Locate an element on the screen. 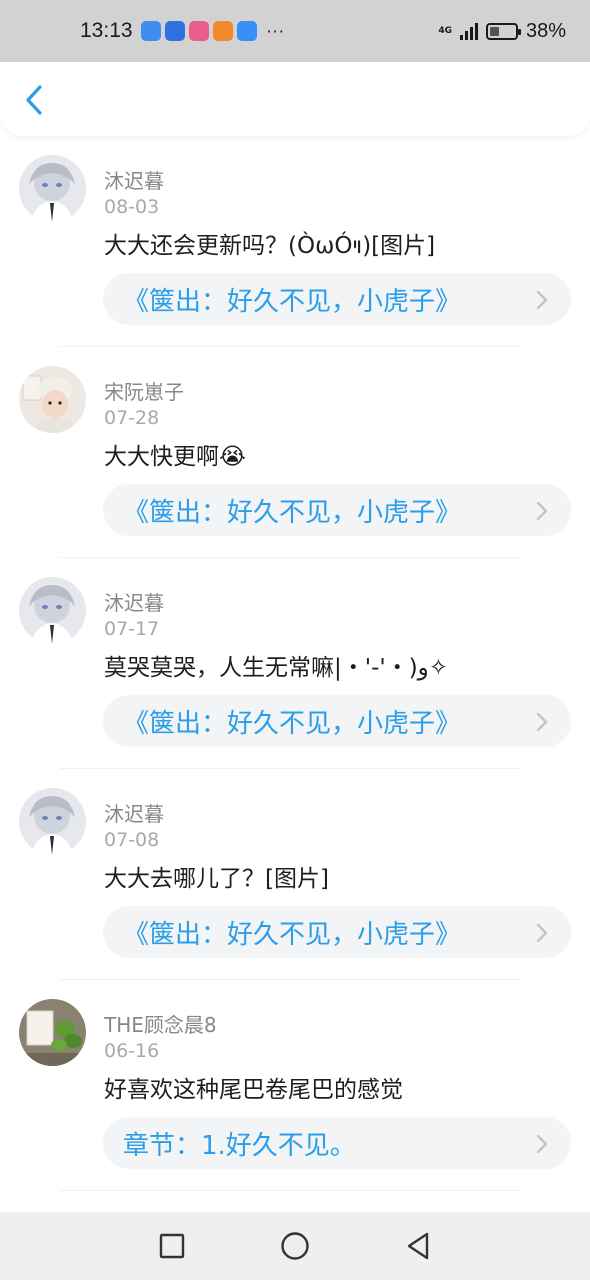 Image resolution: width=590 pixels, height=1280 pixels. comment-text: 好喜欢这种尾巴卷尾巴的感觉 is located at coordinates (253, 1090).